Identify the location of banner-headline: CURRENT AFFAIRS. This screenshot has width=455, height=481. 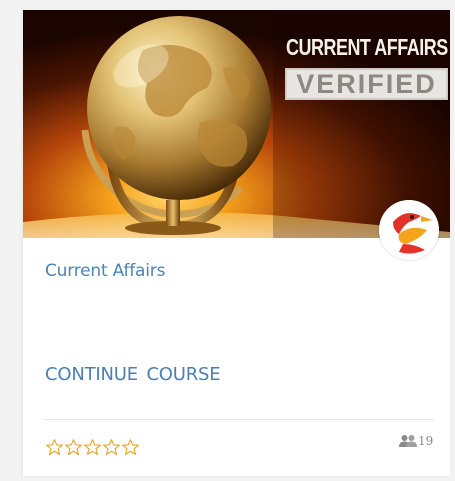
(367, 47).